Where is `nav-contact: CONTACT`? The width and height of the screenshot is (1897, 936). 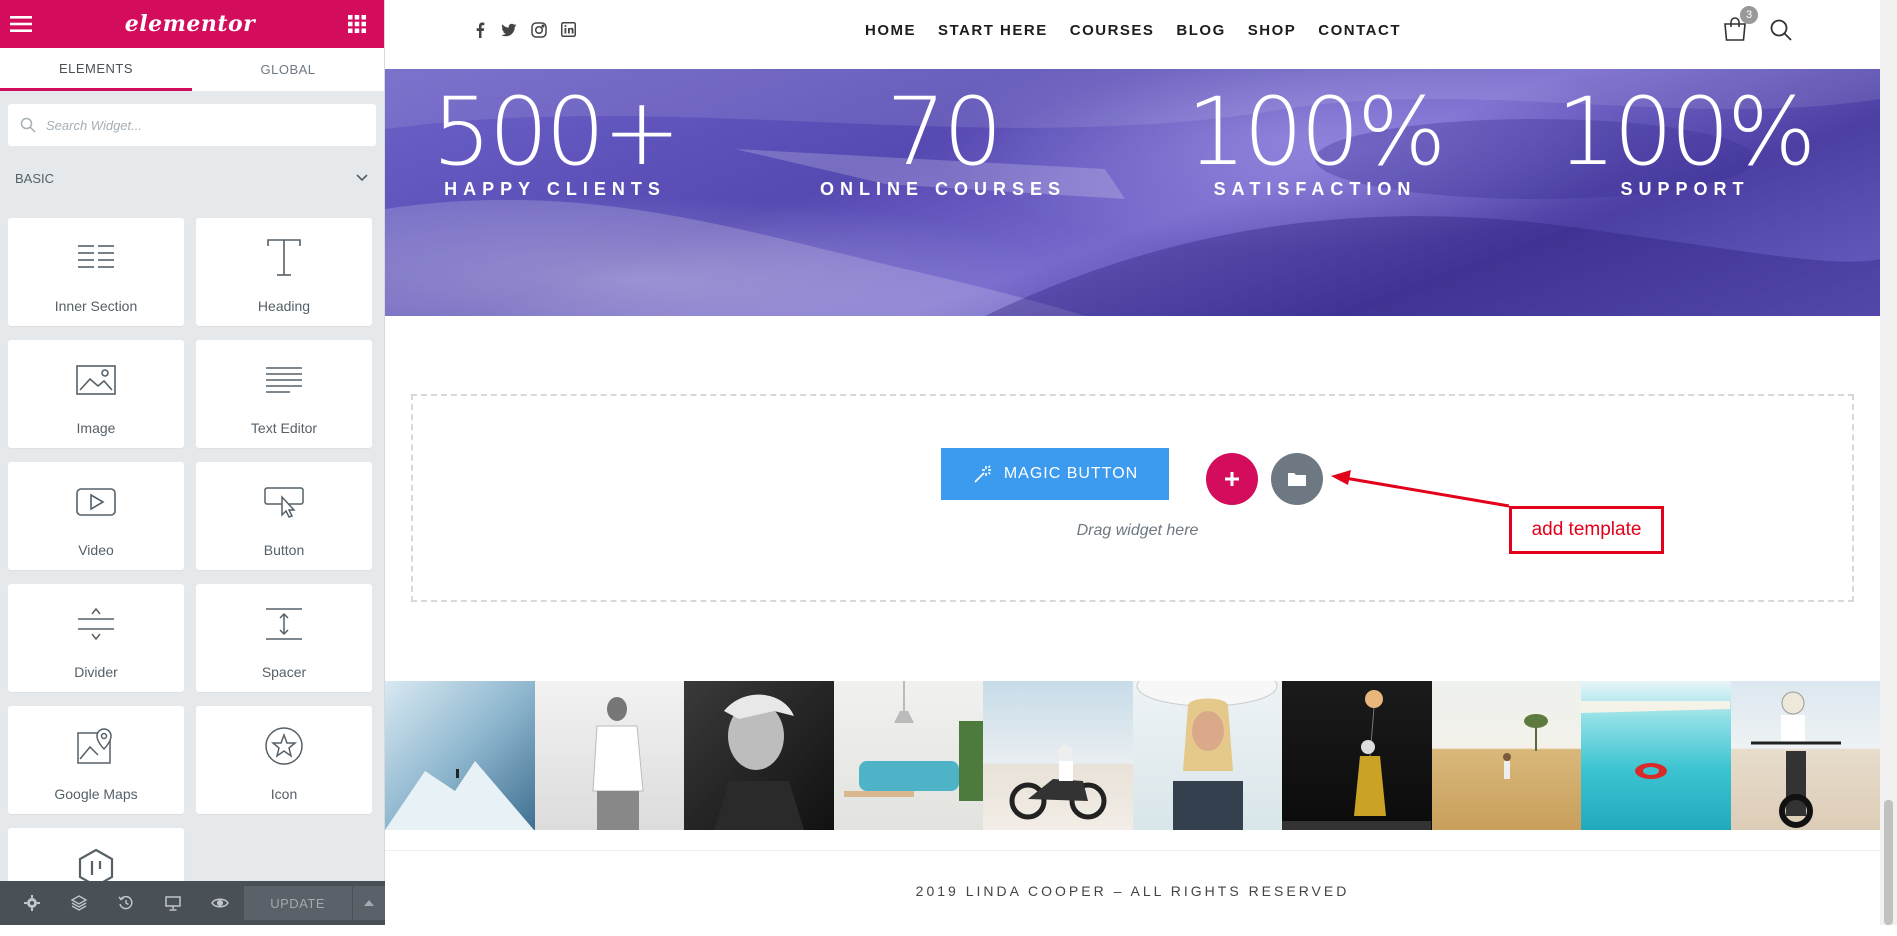 nav-contact: CONTACT is located at coordinates (1359, 30).